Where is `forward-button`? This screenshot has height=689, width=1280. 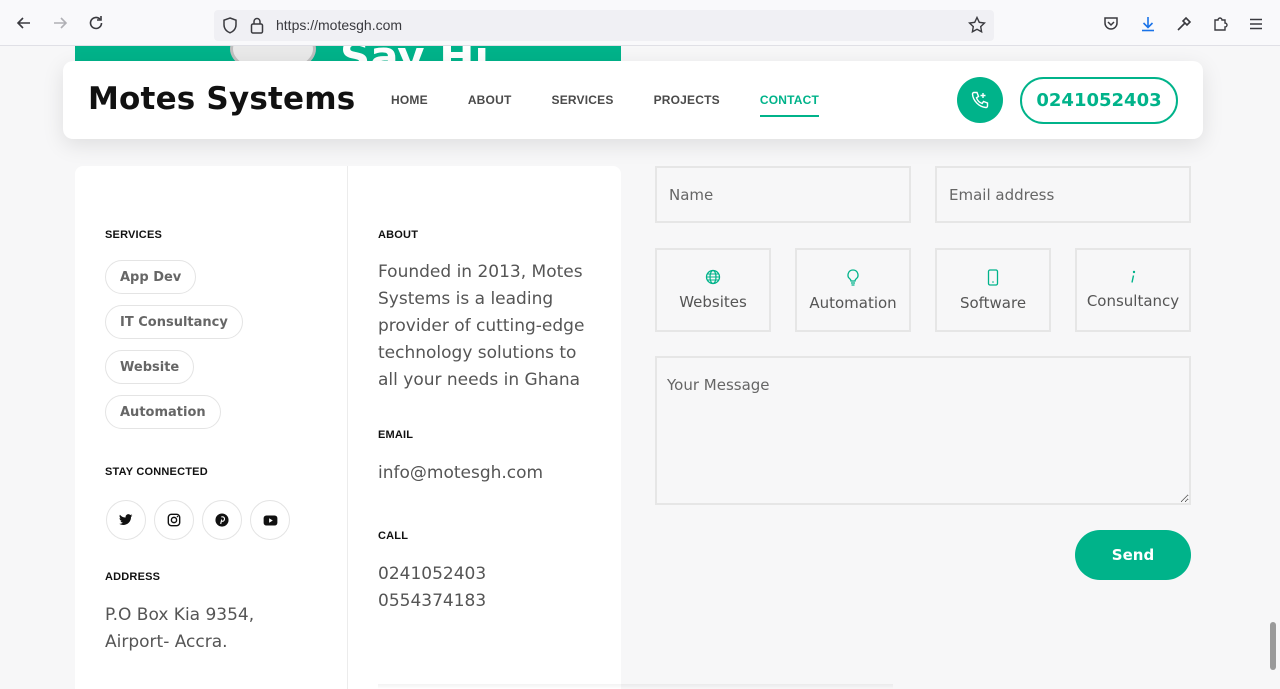 forward-button is located at coordinates (60, 23).